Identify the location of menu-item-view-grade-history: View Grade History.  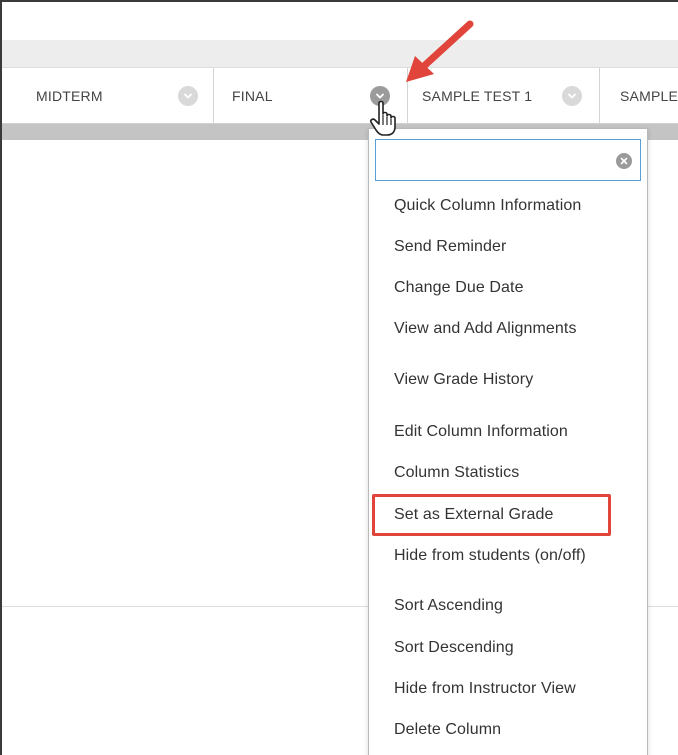
(463, 380).